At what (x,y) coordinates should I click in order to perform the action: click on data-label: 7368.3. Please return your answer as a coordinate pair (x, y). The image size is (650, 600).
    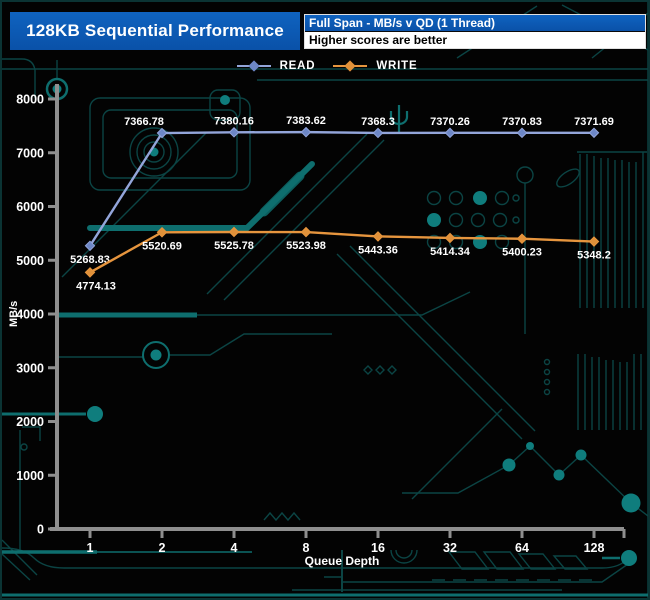
    Looking at the image, I should click on (378, 122).